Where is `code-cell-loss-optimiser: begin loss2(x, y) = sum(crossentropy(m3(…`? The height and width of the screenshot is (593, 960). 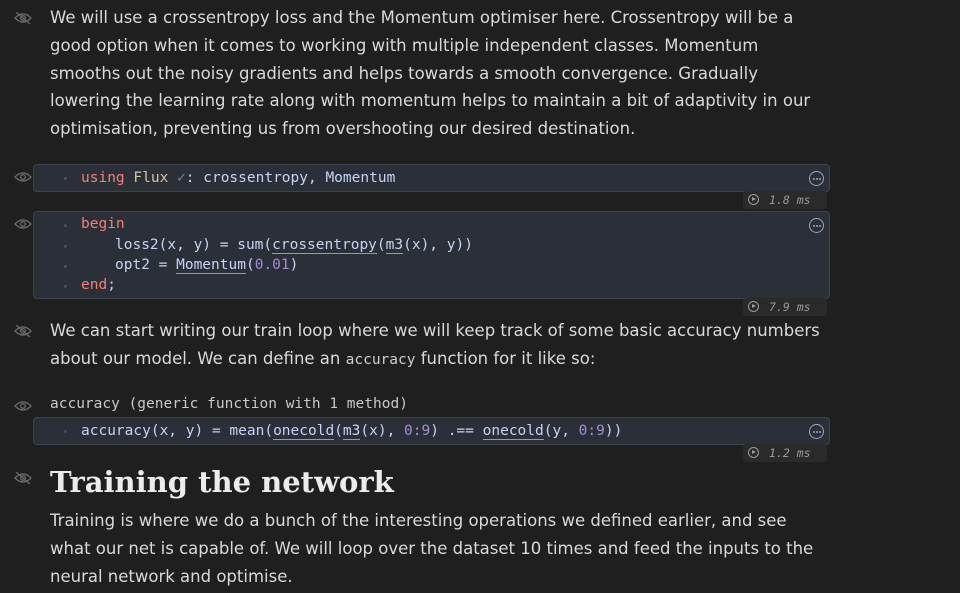 code-cell-loss-optimiser: begin loss2(x, y) = sum(crossentropy(m3(… is located at coordinates (431, 255).